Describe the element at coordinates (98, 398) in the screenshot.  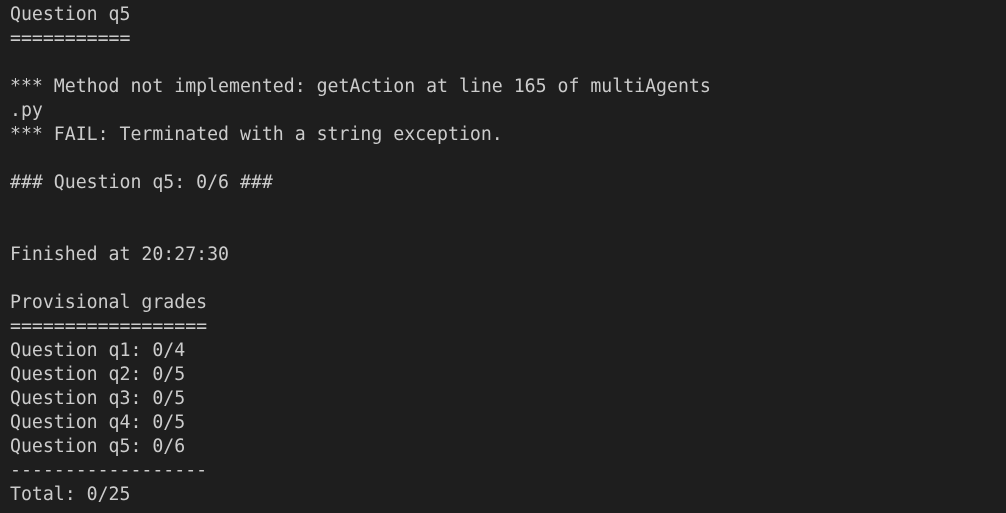
I see `terminal-line: Question q3: 0/5` at that location.